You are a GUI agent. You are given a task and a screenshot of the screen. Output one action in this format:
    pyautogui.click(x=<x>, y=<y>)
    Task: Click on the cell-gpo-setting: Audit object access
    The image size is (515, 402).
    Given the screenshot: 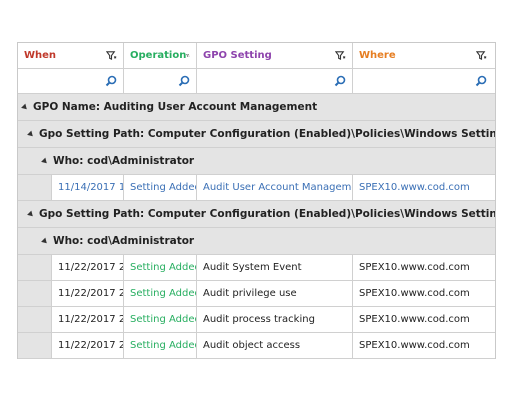 What is the action you would take?
    pyautogui.click(x=275, y=345)
    